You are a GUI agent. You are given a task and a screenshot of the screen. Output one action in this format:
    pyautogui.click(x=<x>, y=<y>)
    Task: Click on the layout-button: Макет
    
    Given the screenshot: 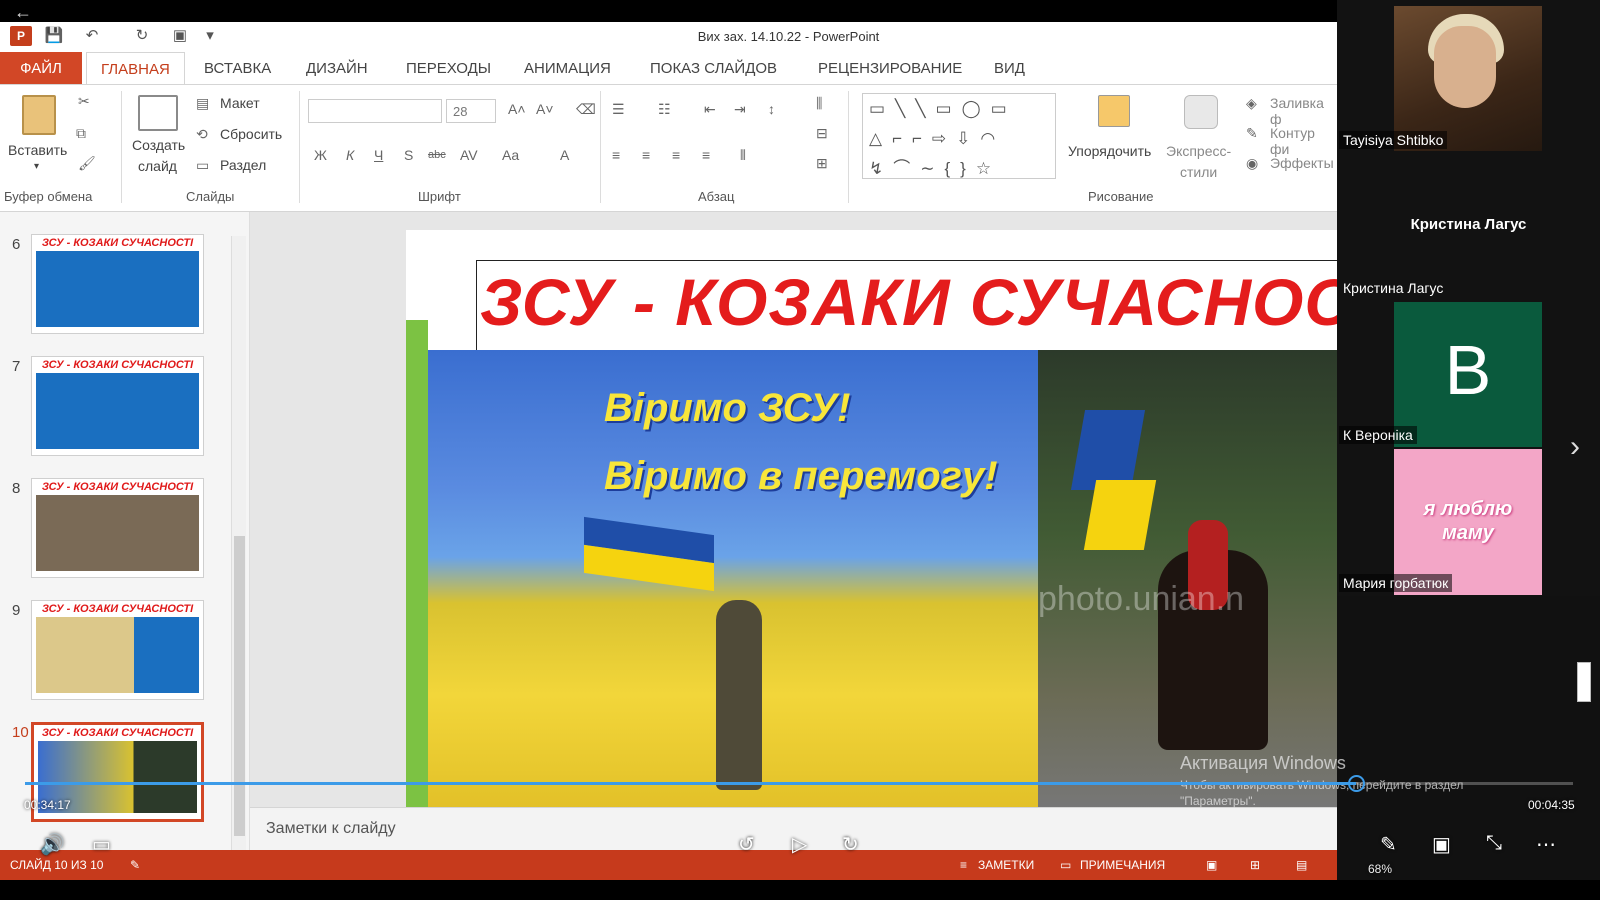 What is the action you would take?
    pyautogui.click(x=240, y=103)
    